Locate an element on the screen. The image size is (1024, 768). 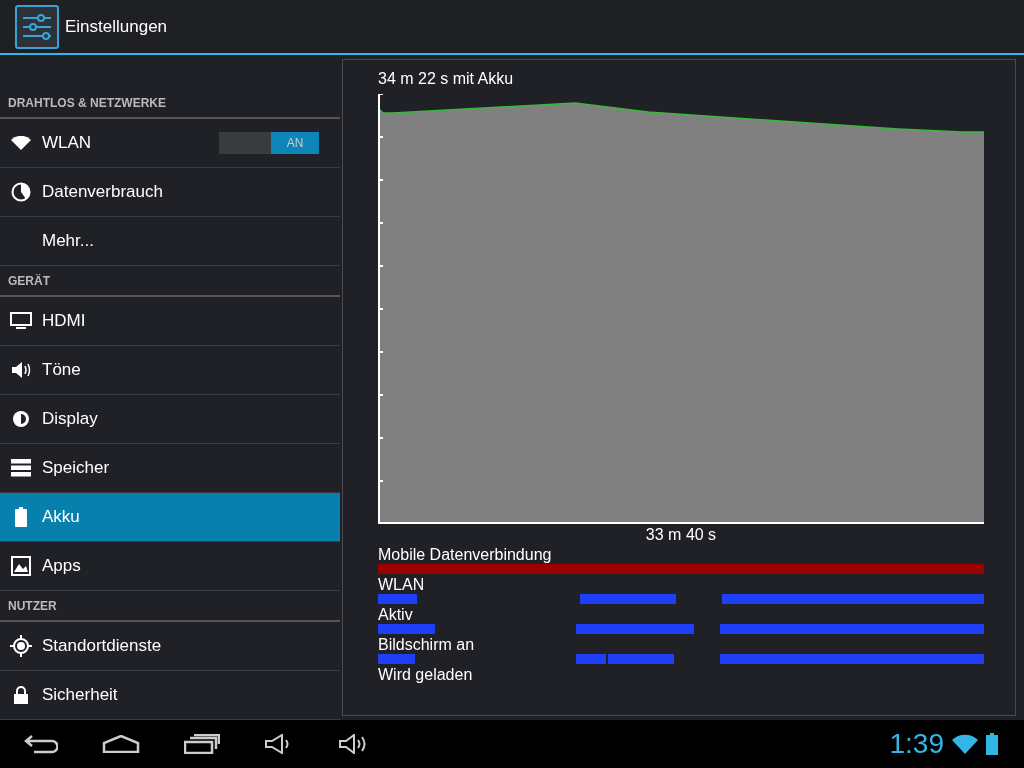
screen-title: Einstellungen is located at coordinates (116, 26).